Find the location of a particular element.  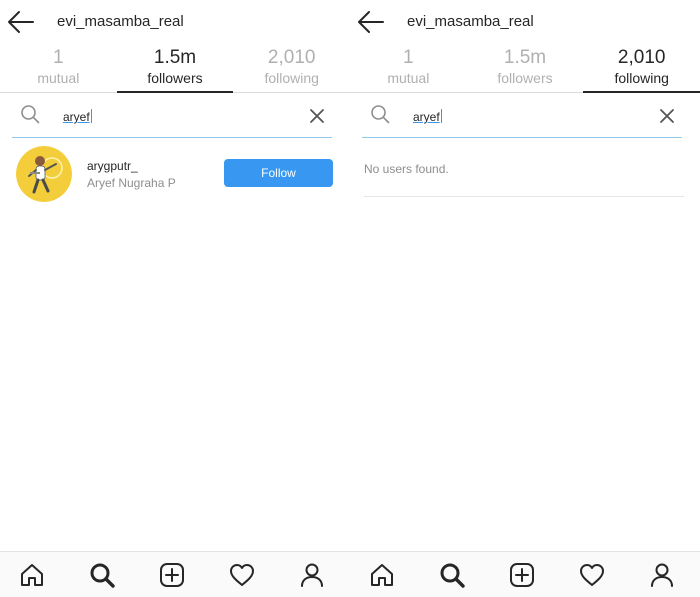

follow-button: Follow is located at coordinates (278, 173).